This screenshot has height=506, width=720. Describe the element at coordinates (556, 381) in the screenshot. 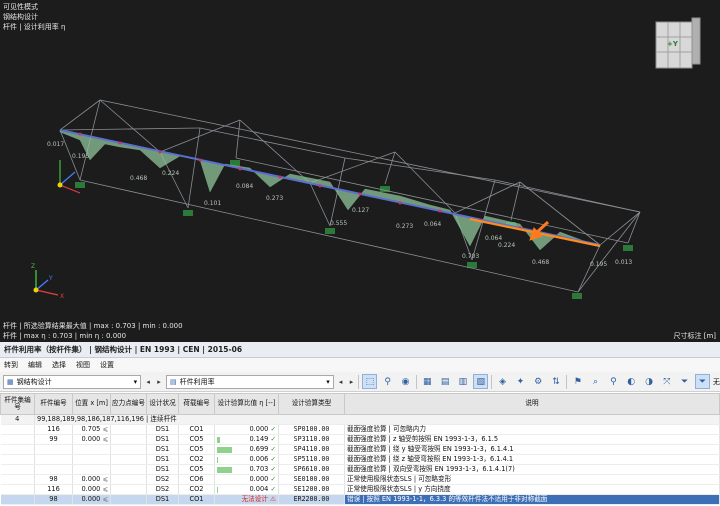

I see `sort-icon: ⇅` at that location.